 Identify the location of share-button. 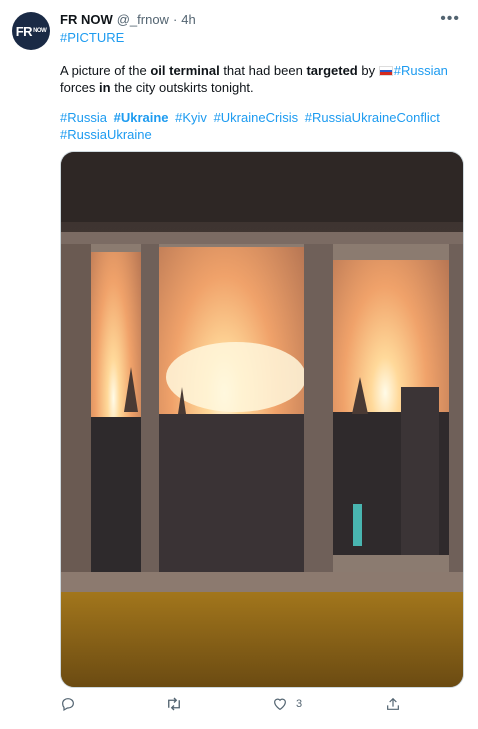
(393, 704).